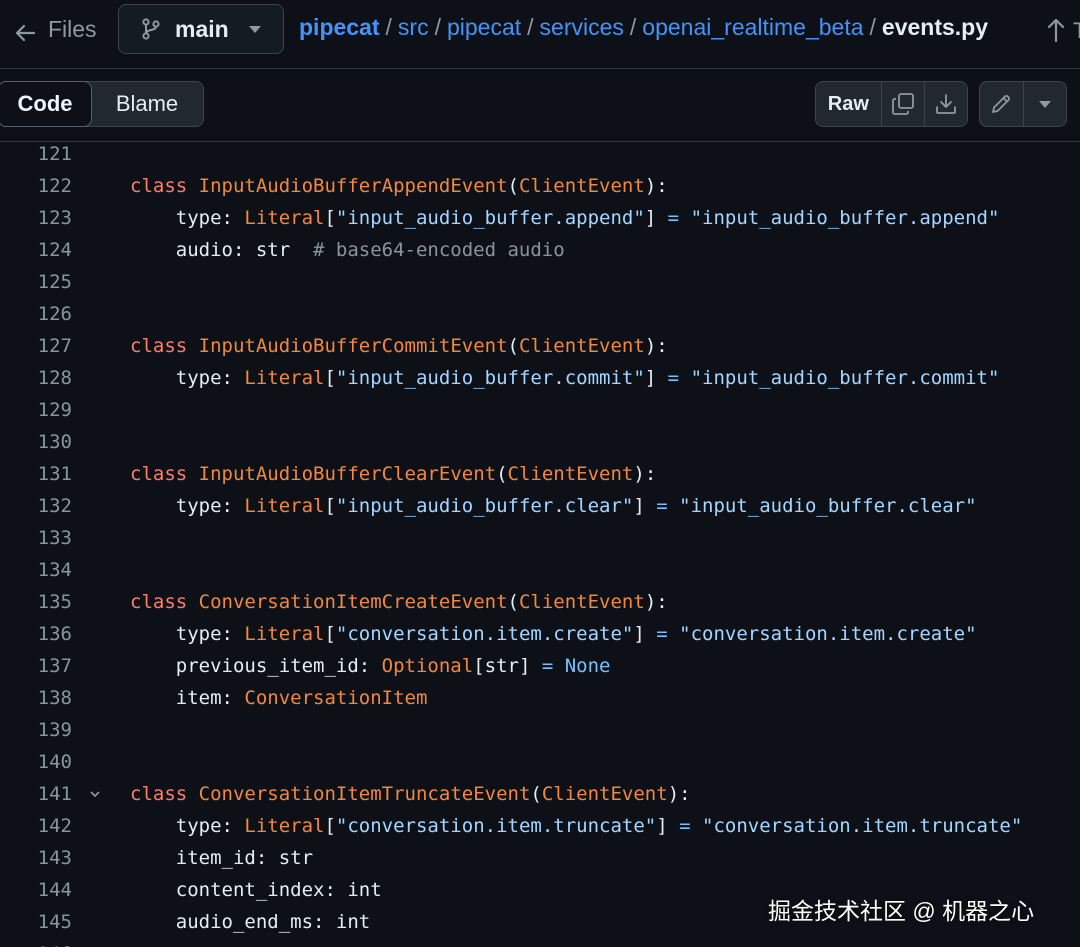  What do you see at coordinates (72, 29) in the screenshot?
I see `files-toggle: Files` at bounding box center [72, 29].